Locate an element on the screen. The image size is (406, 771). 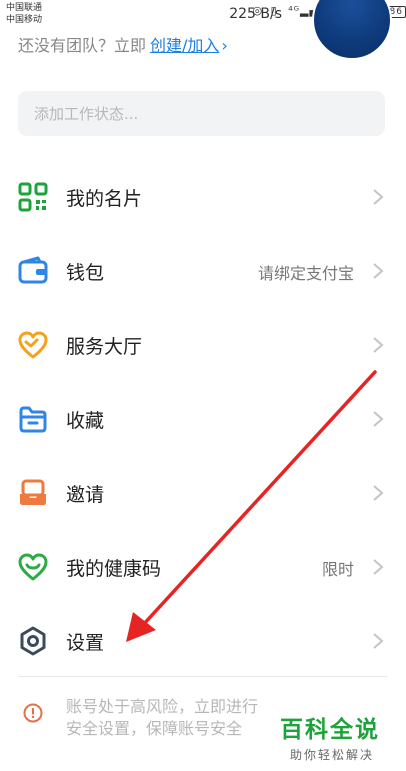
chevron-right-icon: › is located at coordinates (224, 45).